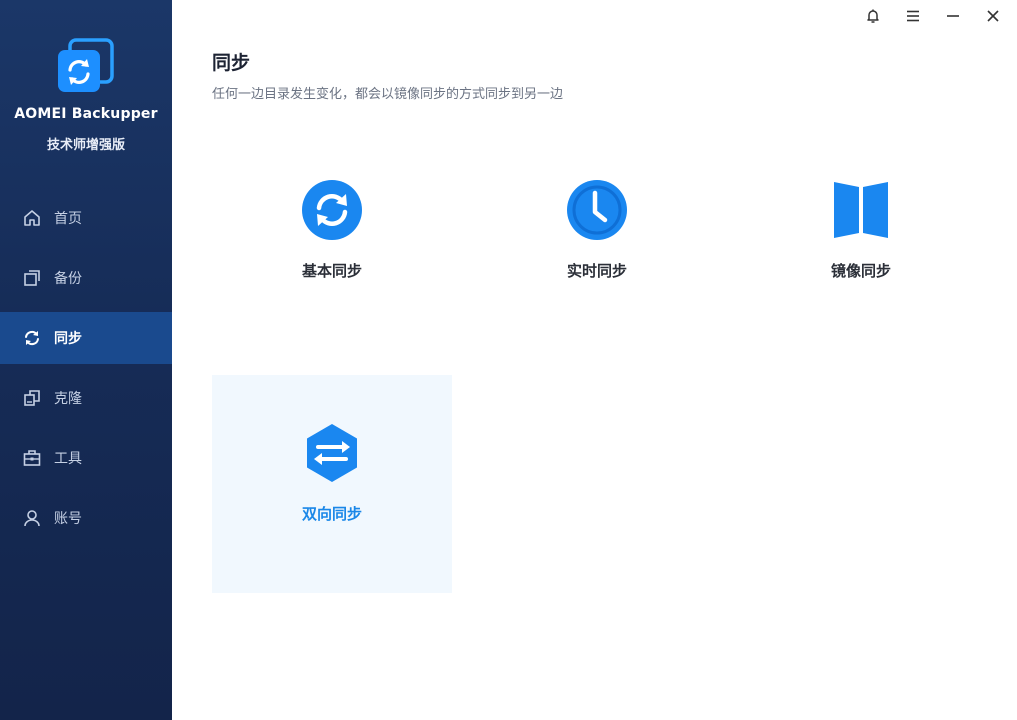 The width and height of the screenshot is (1017, 720). I want to click on basic-sync-icon, so click(332, 210).